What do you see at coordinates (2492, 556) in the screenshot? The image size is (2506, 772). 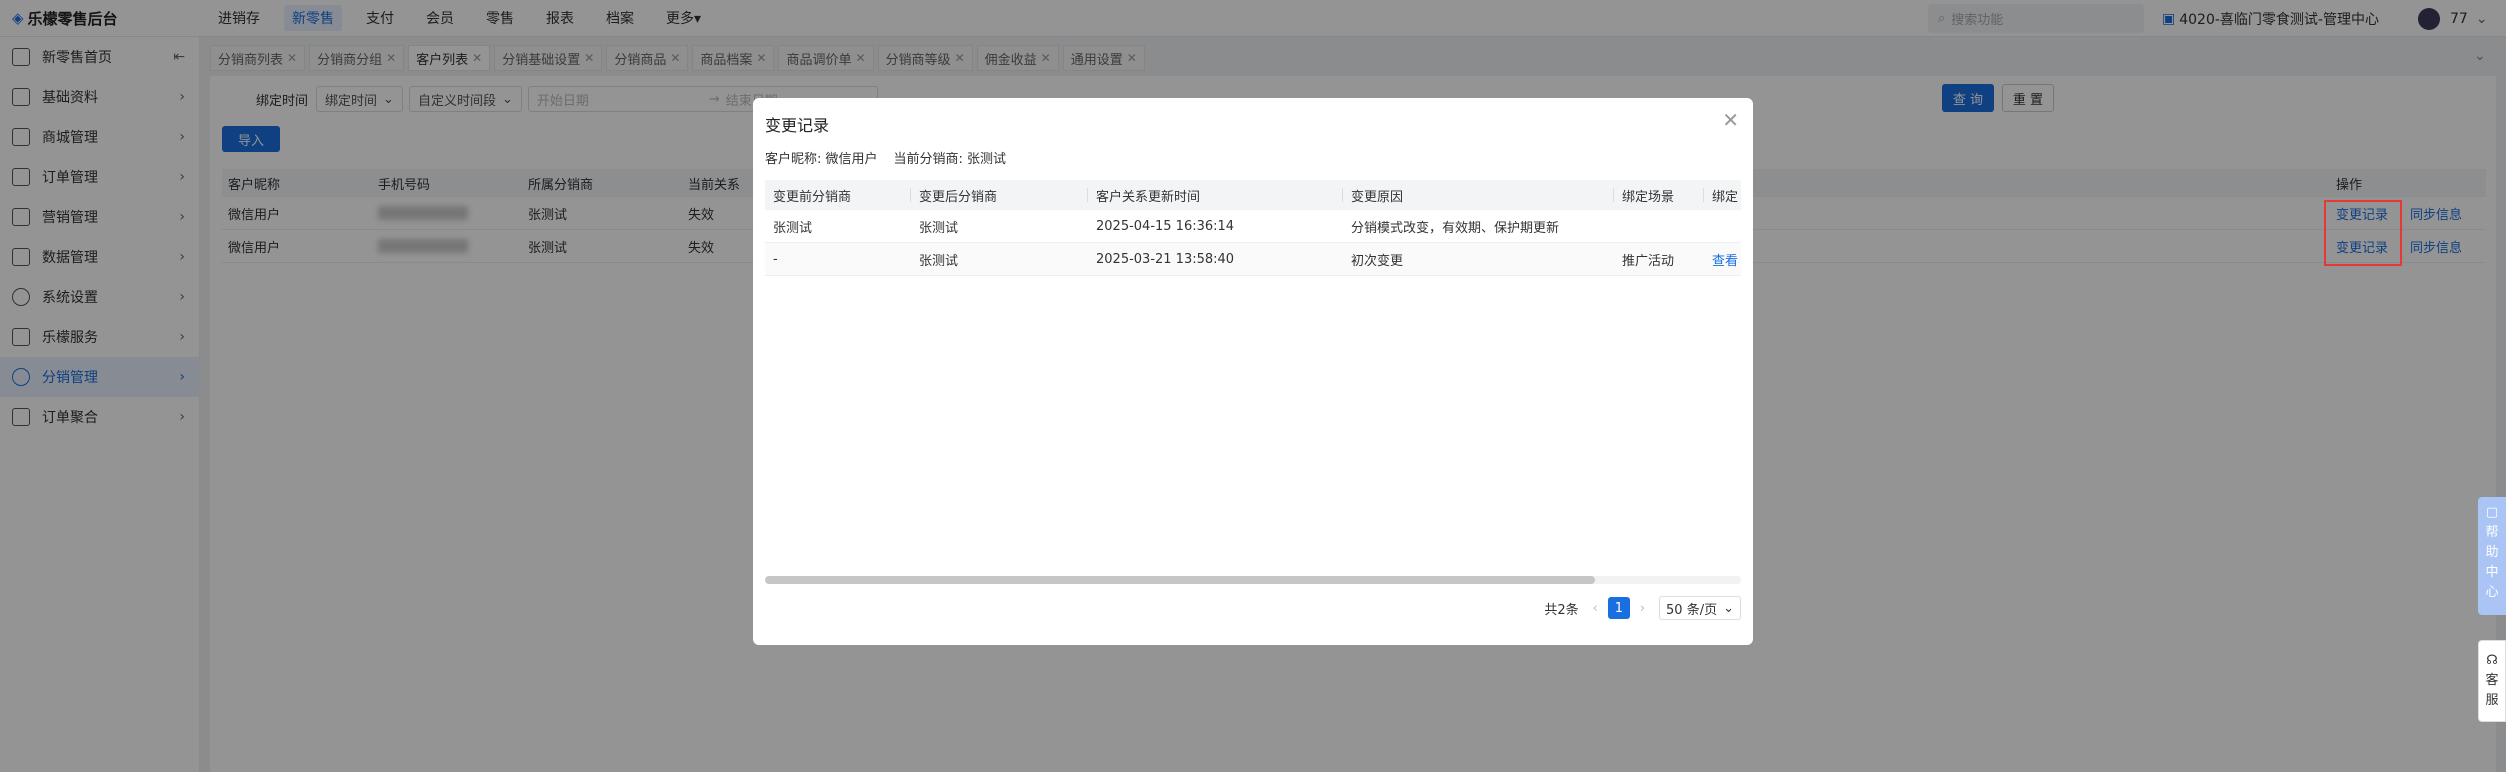 I see `help-center-button: ▢ 帮 助 中 心` at bounding box center [2492, 556].